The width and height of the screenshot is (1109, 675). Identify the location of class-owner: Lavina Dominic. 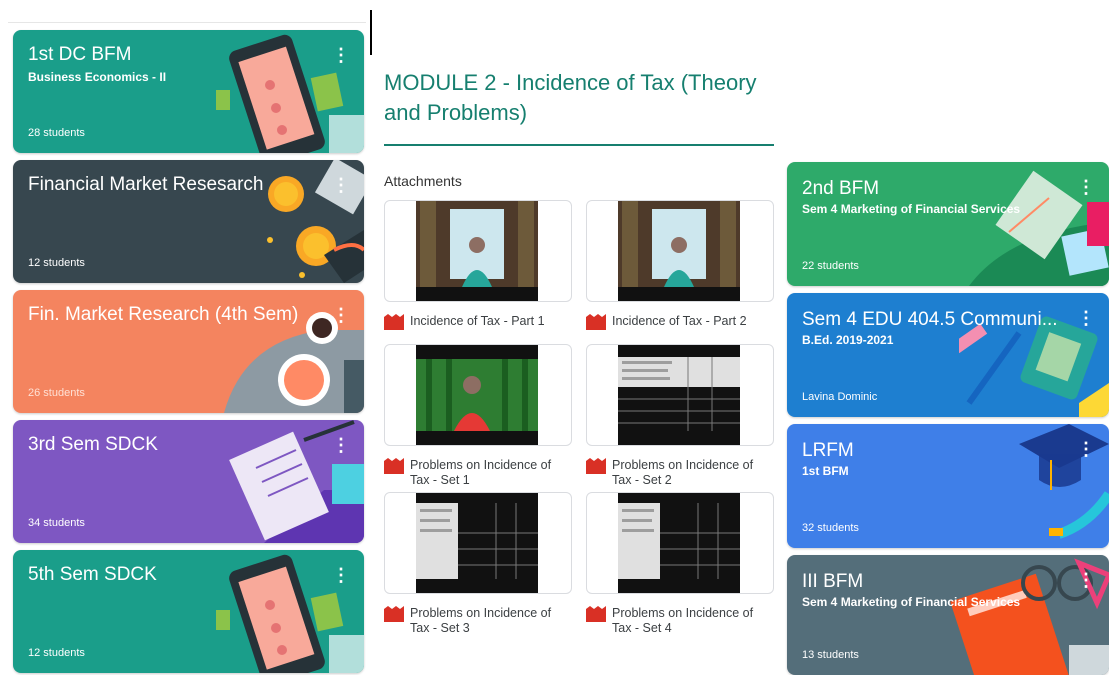
(840, 397).